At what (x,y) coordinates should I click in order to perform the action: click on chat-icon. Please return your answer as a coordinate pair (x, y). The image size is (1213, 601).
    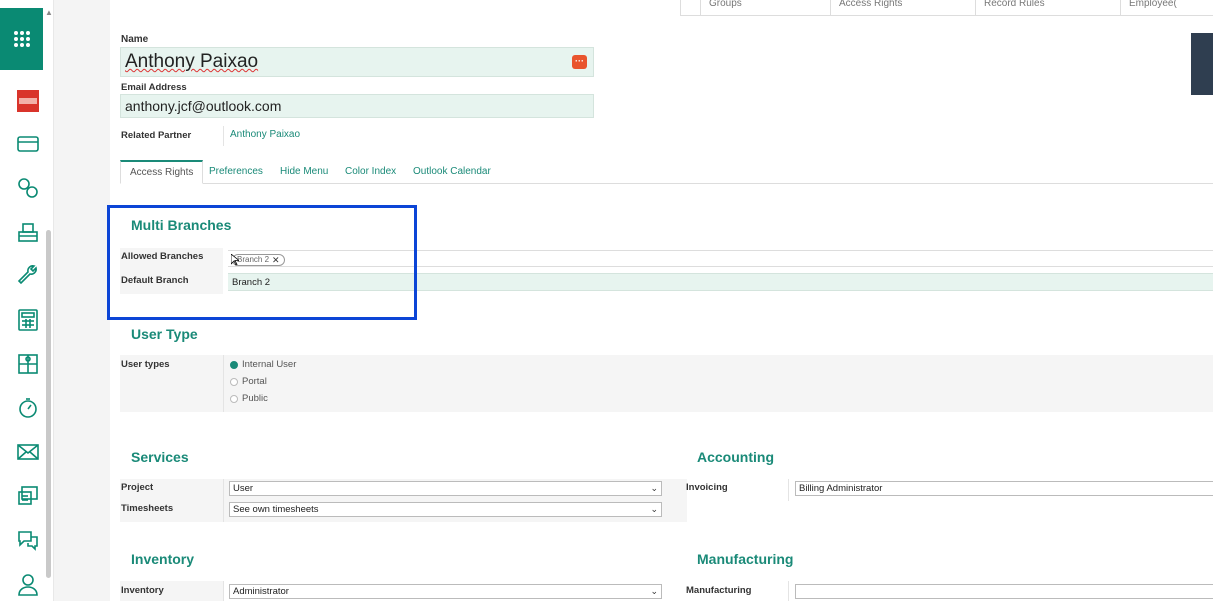
    Looking at the image, I should click on (28, 496).